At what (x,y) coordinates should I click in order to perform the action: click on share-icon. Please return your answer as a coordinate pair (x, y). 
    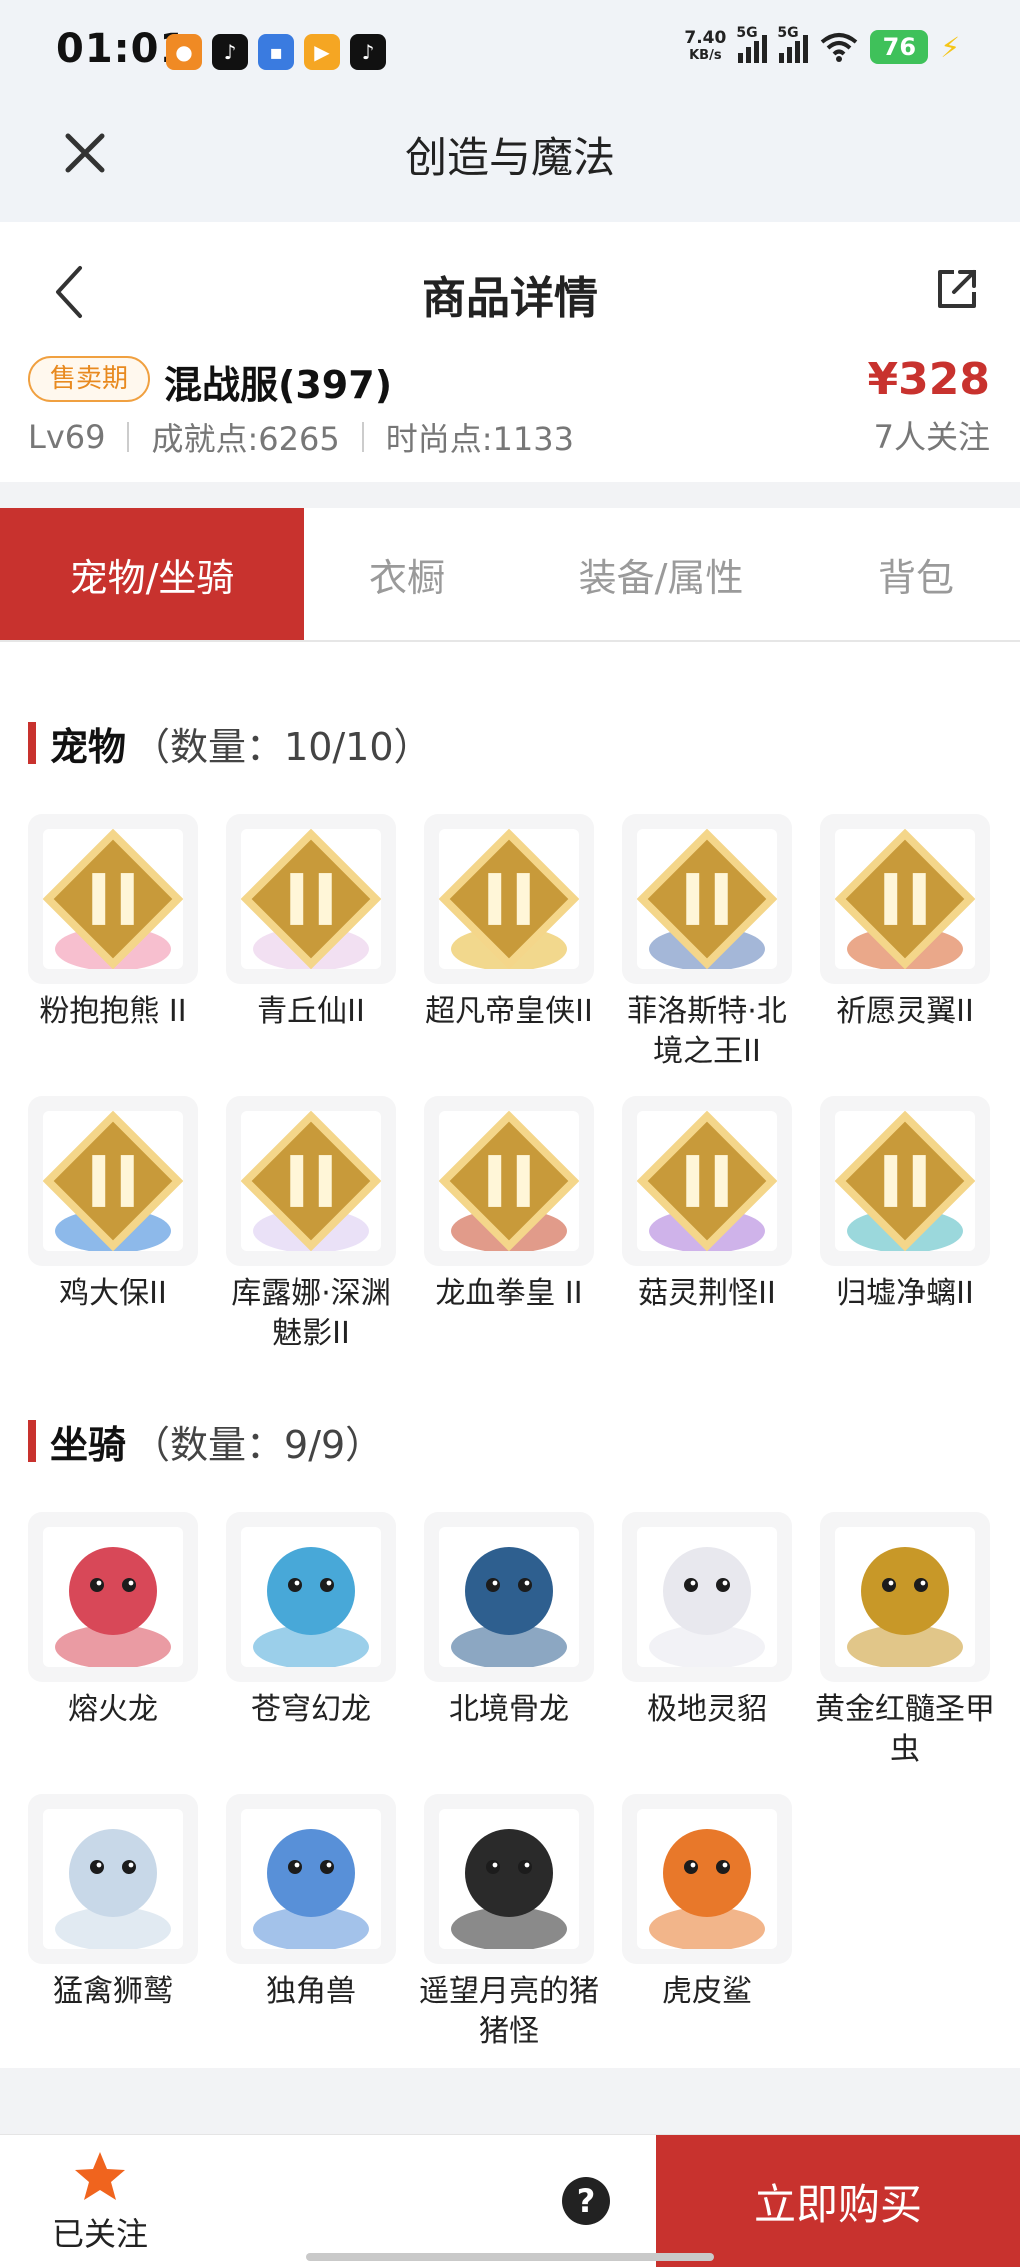
    Looking at the image, I should click on (957, 289).